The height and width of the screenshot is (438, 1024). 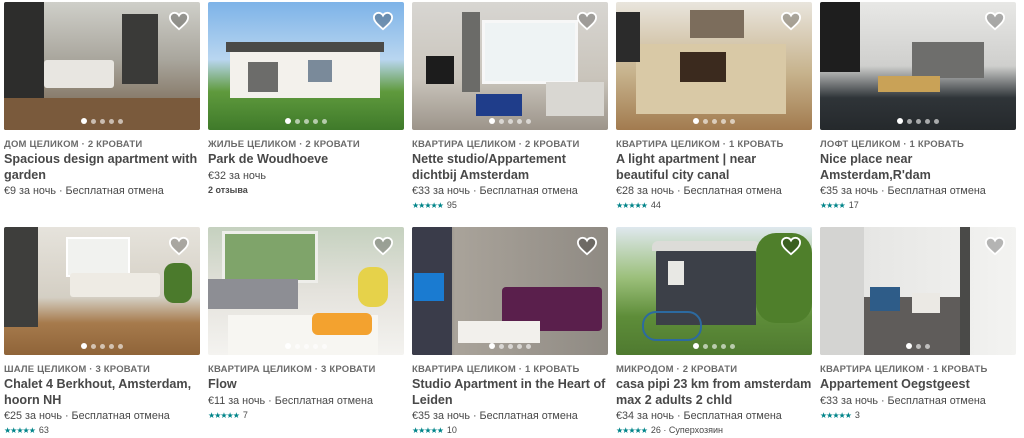 What do you see at coordinates (87, 416) in the screenshot?
I see `listing-price: €25 за ночь · Бесплатная отмена` at bounding box center [87, 416].